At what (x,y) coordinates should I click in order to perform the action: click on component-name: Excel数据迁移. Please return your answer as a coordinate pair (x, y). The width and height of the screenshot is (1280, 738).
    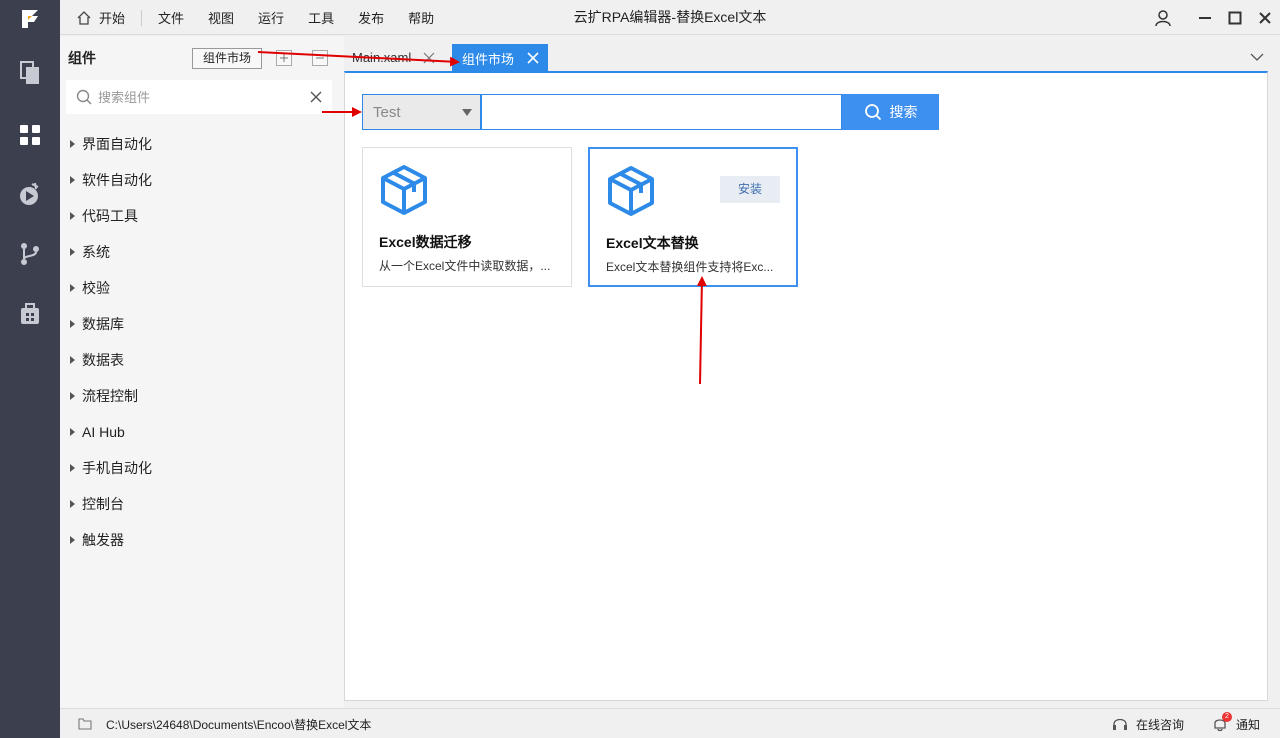
    Looking at the image, I should click on (425, 242).